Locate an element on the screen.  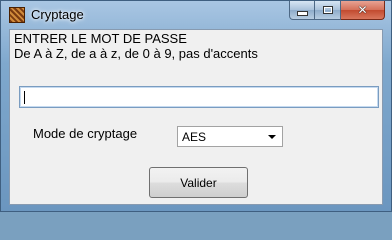
encryption-mode-label: Mode de cryptage is located at coordinates (85, 133).